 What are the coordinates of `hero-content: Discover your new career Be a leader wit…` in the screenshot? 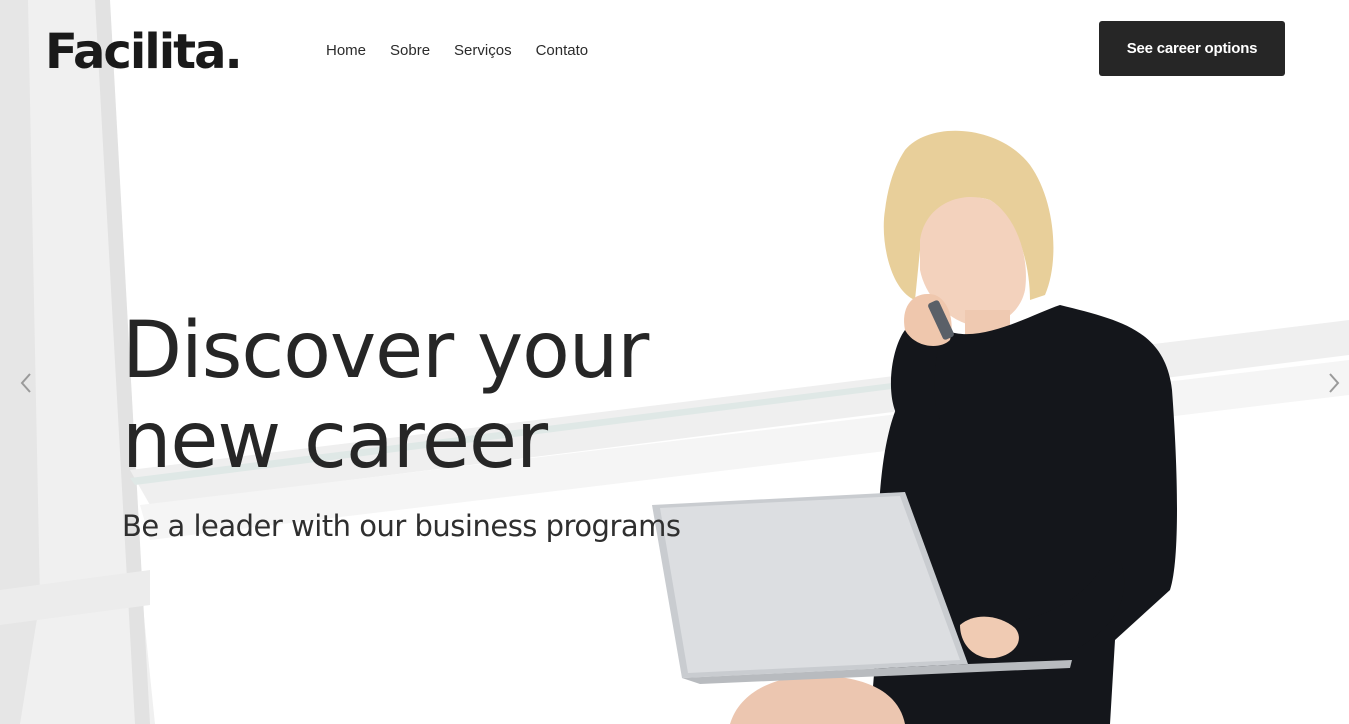 It's located at (422, 425).